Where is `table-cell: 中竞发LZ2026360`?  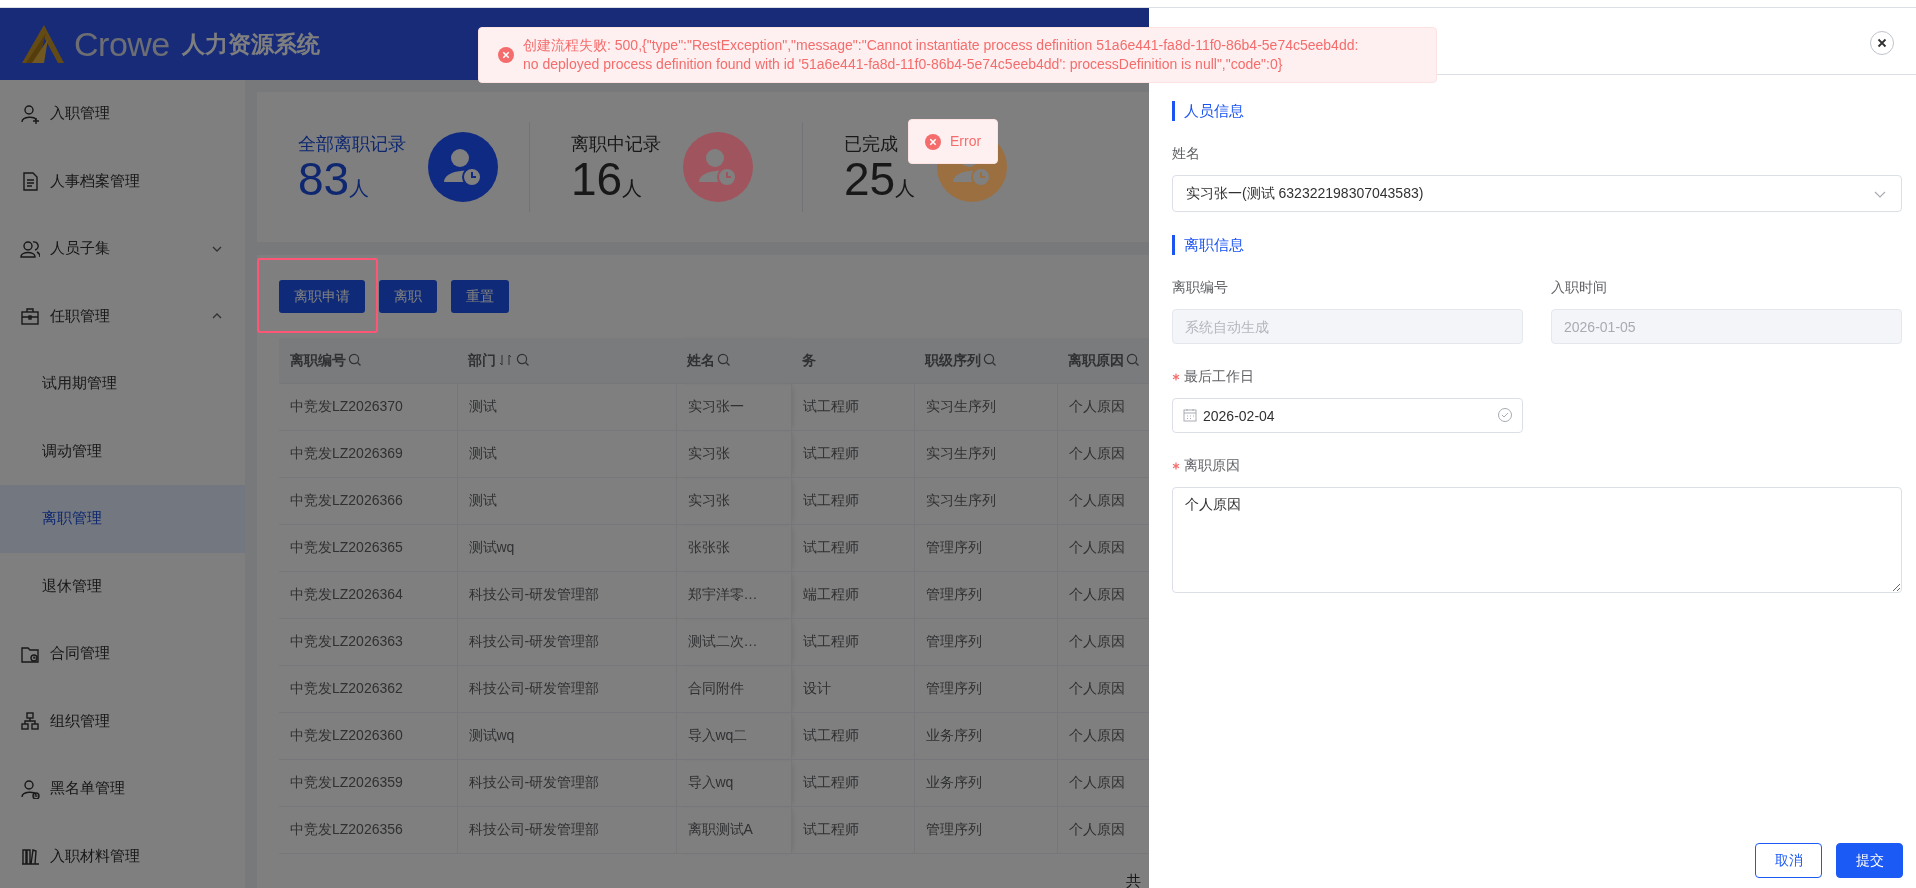 table-cell: 中竞发LZ2026360 is located at coordinates (368, 736).